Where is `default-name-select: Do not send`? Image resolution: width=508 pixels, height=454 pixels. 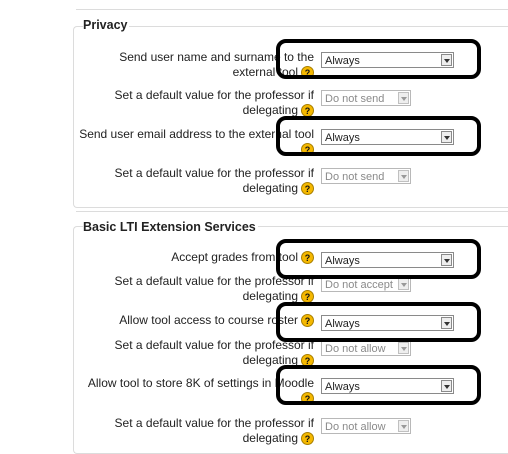 default-name-select: Do not send is located at coordinates (366, 98).